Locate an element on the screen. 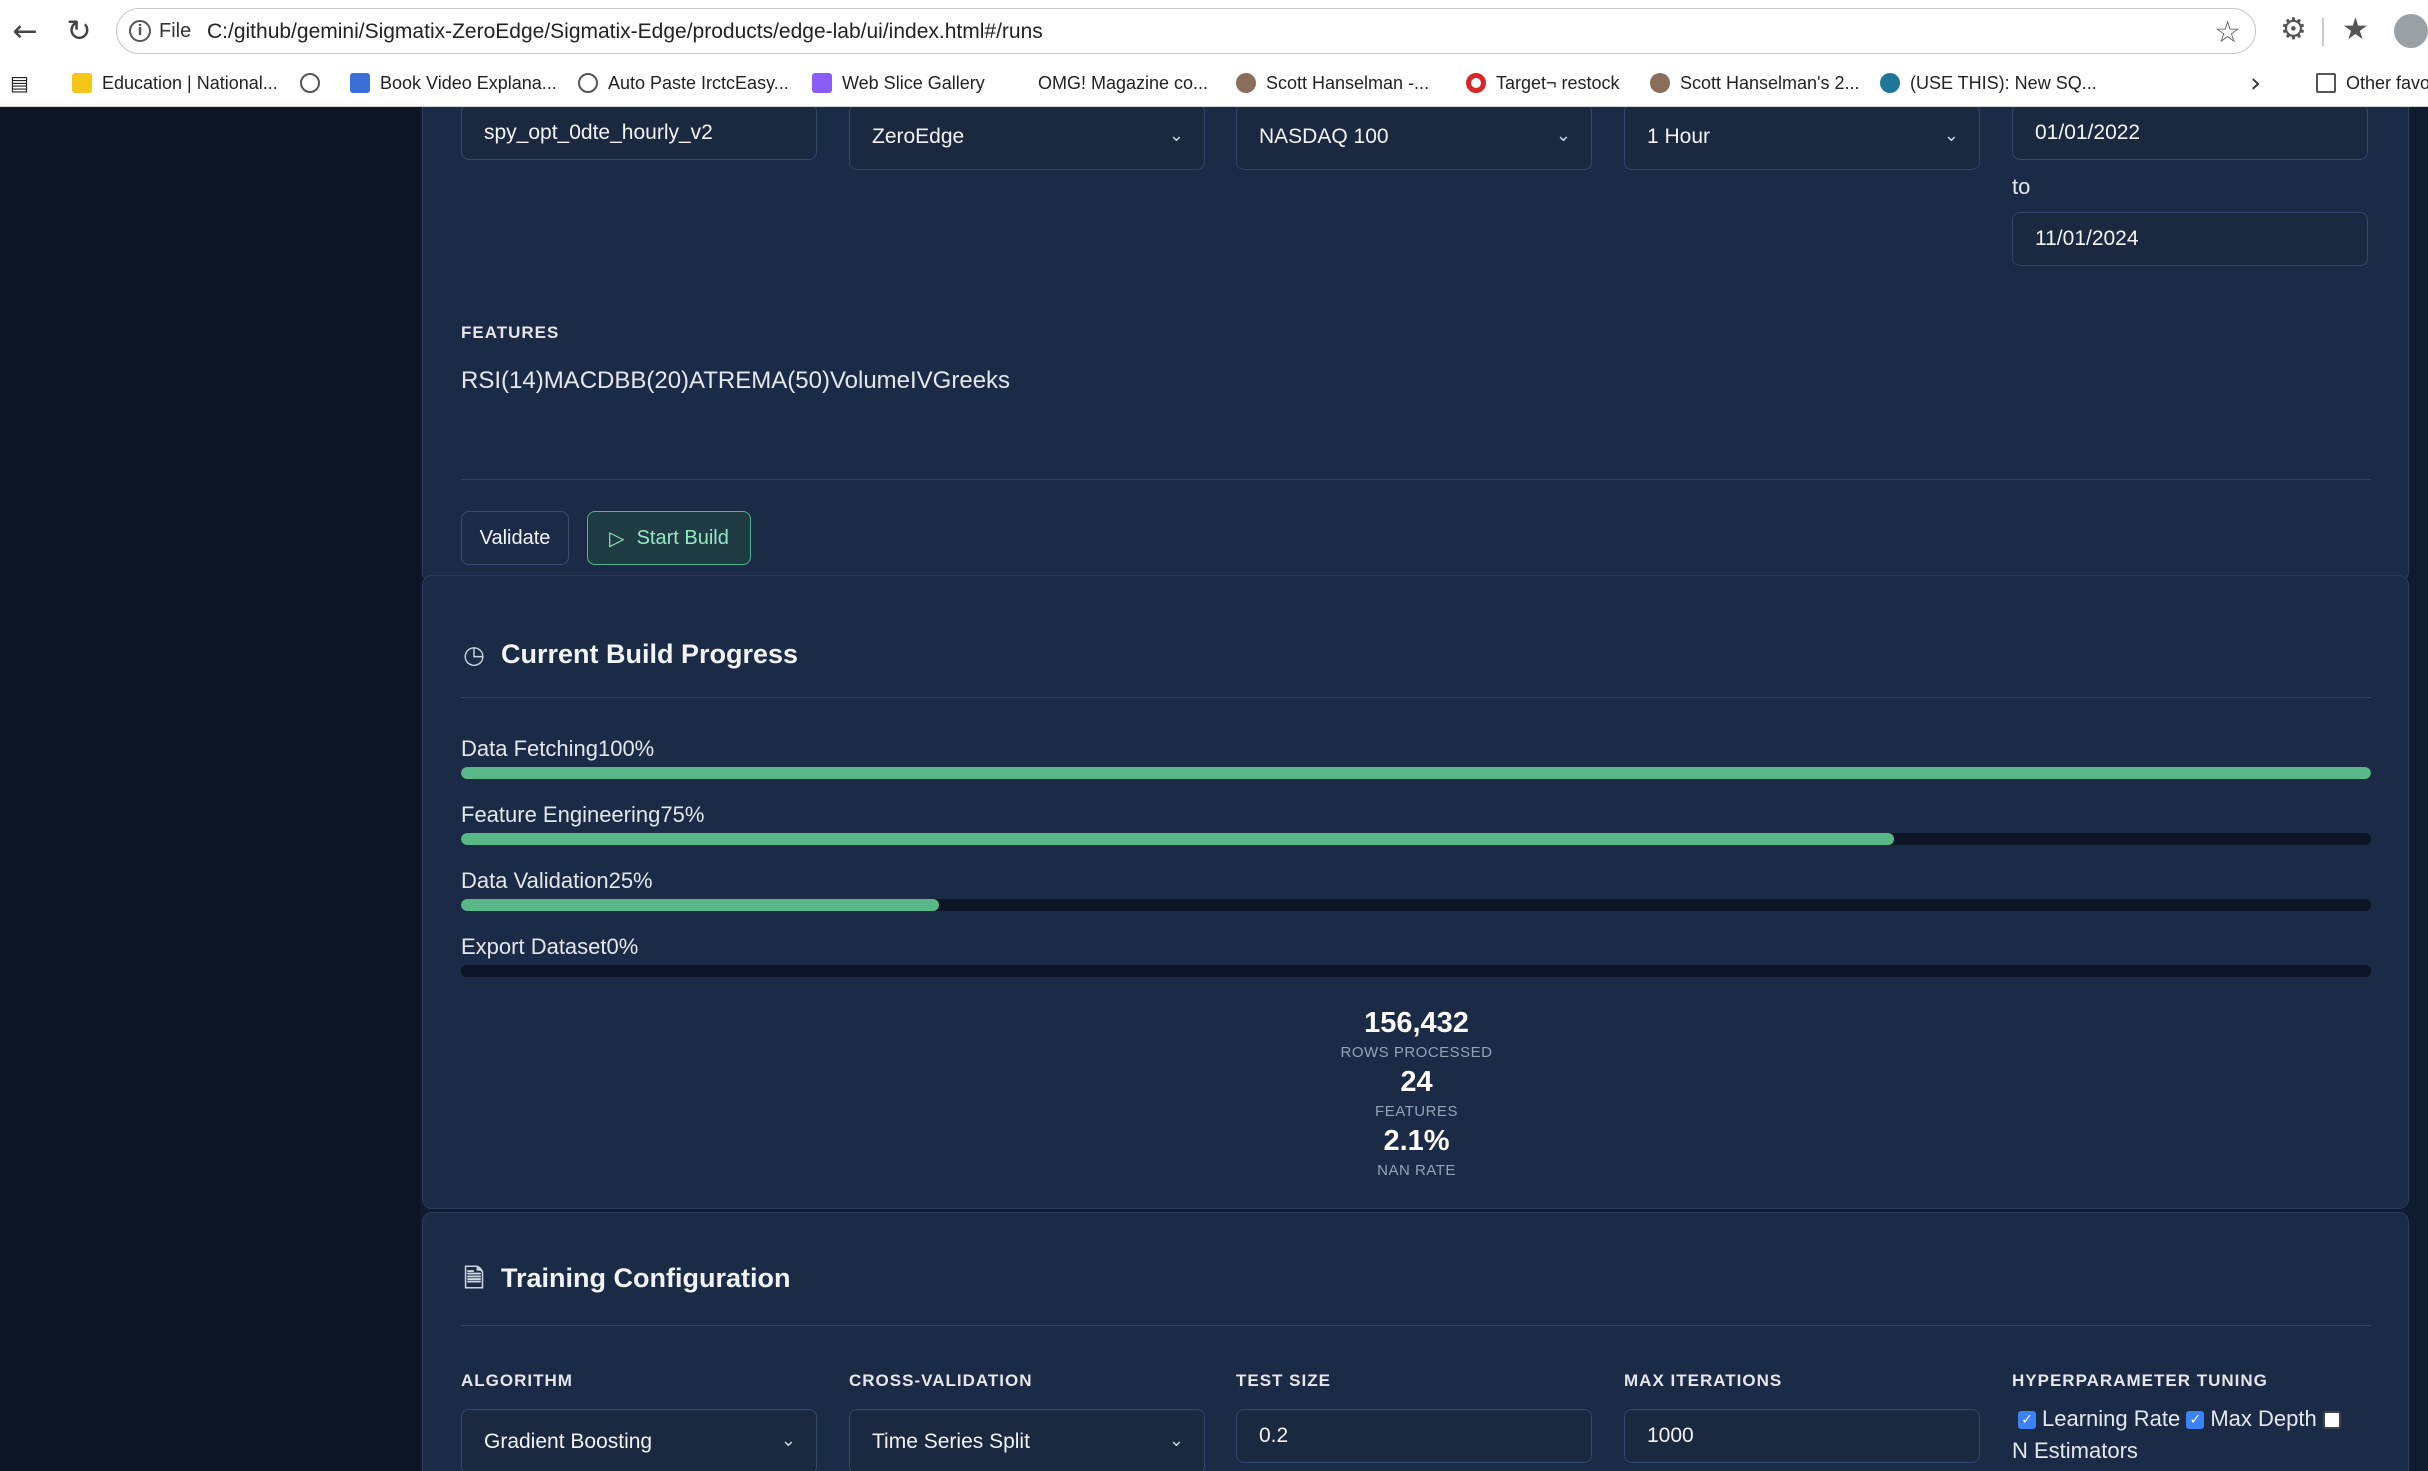  reading-list-icon: ▤ is located at coordinates (19, 83).